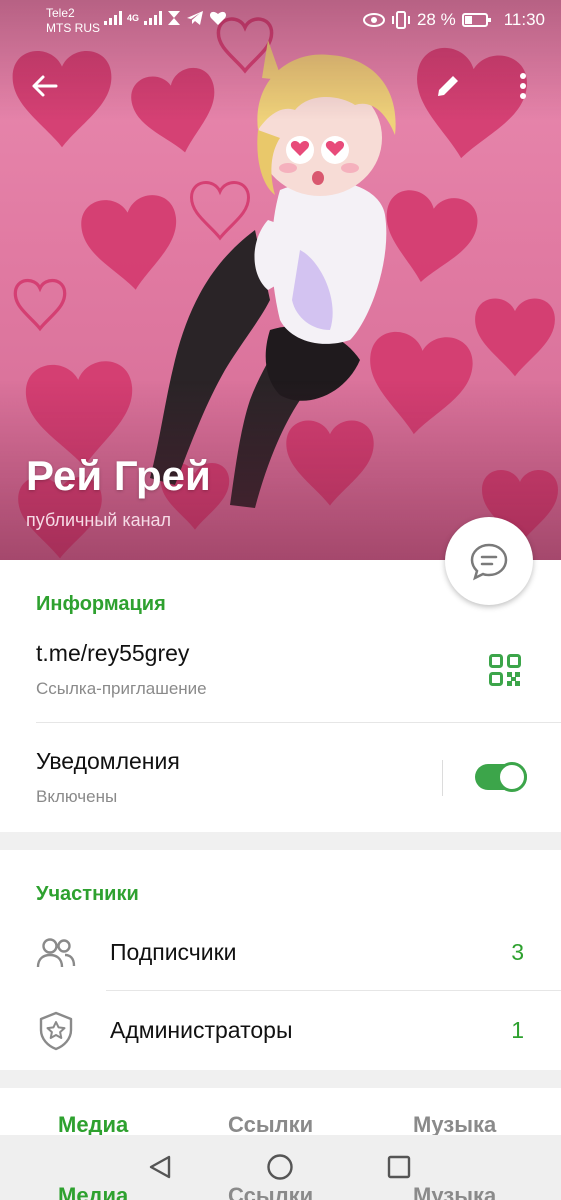 This screenshot has height=1200, width=561. I want to click on qr-code-icon, so click(505, 670).